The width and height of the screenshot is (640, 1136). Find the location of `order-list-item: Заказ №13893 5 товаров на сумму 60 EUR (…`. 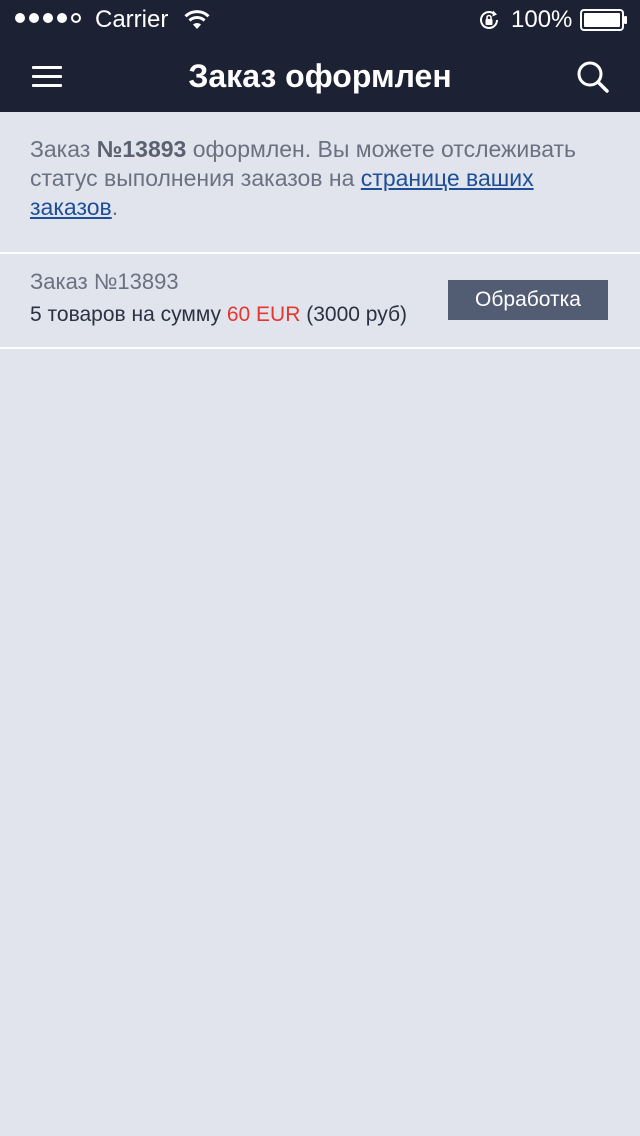

order-list-item: Заказ №13893 5 товаров на сумму 60 EUR (… is located at coordinates (320, 301).